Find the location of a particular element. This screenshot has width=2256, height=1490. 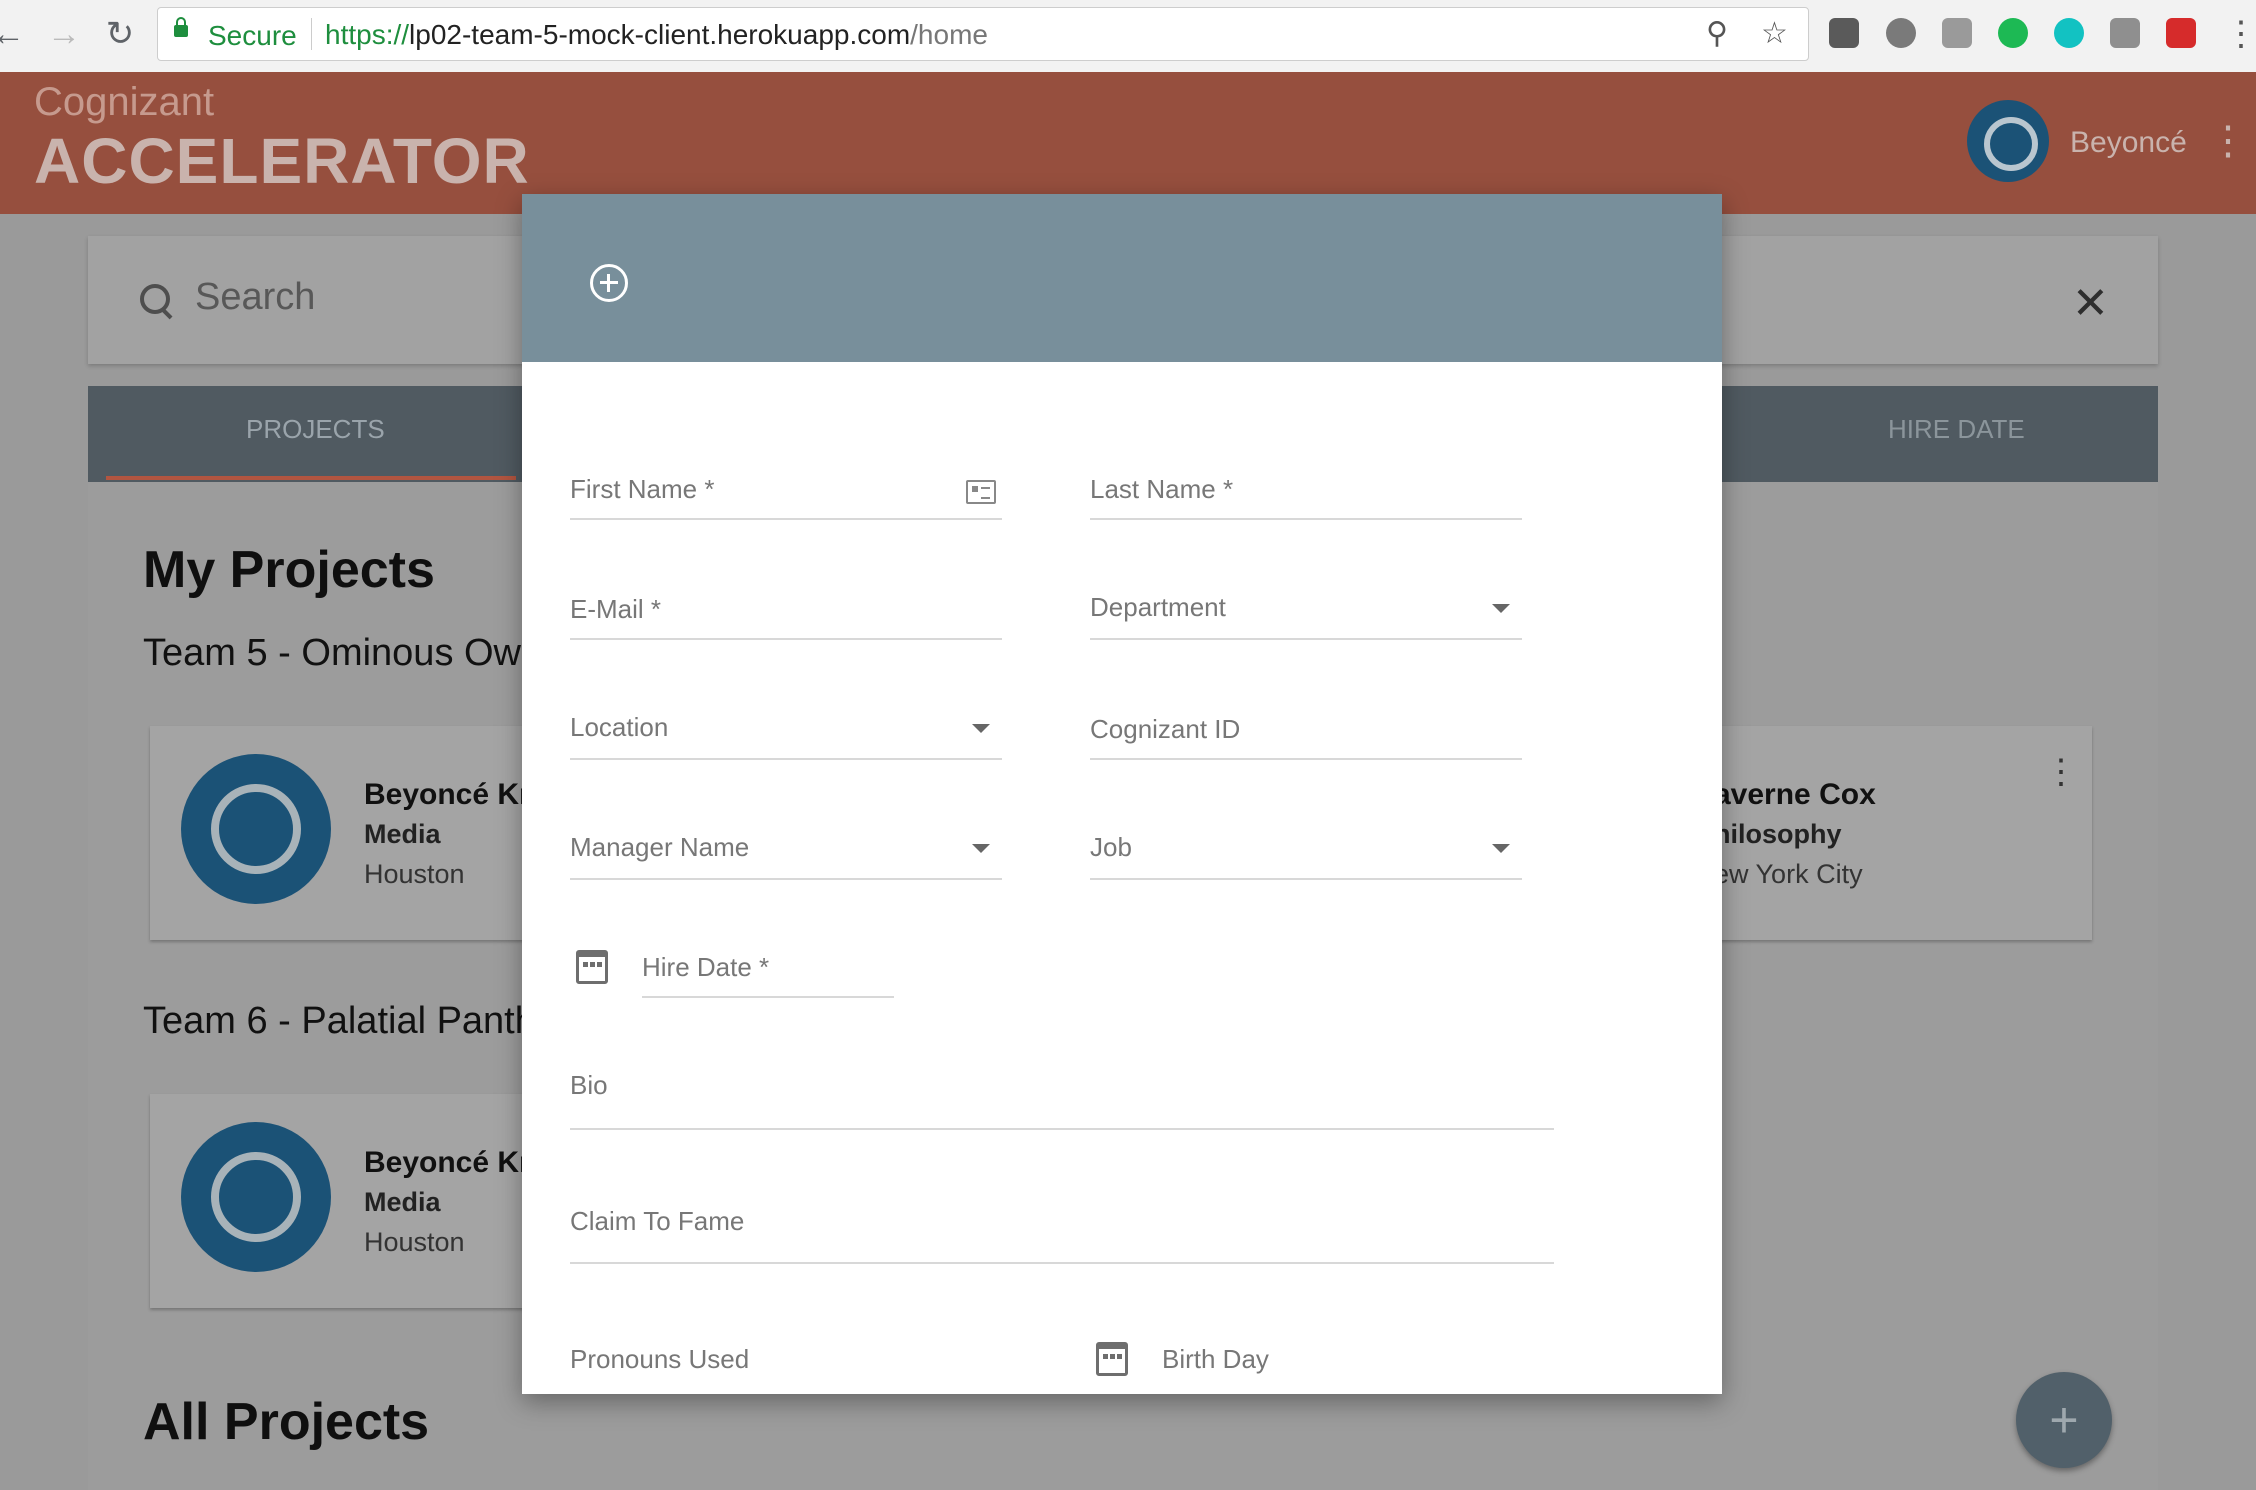

location-select: Location is located at coordinates (786, 736).